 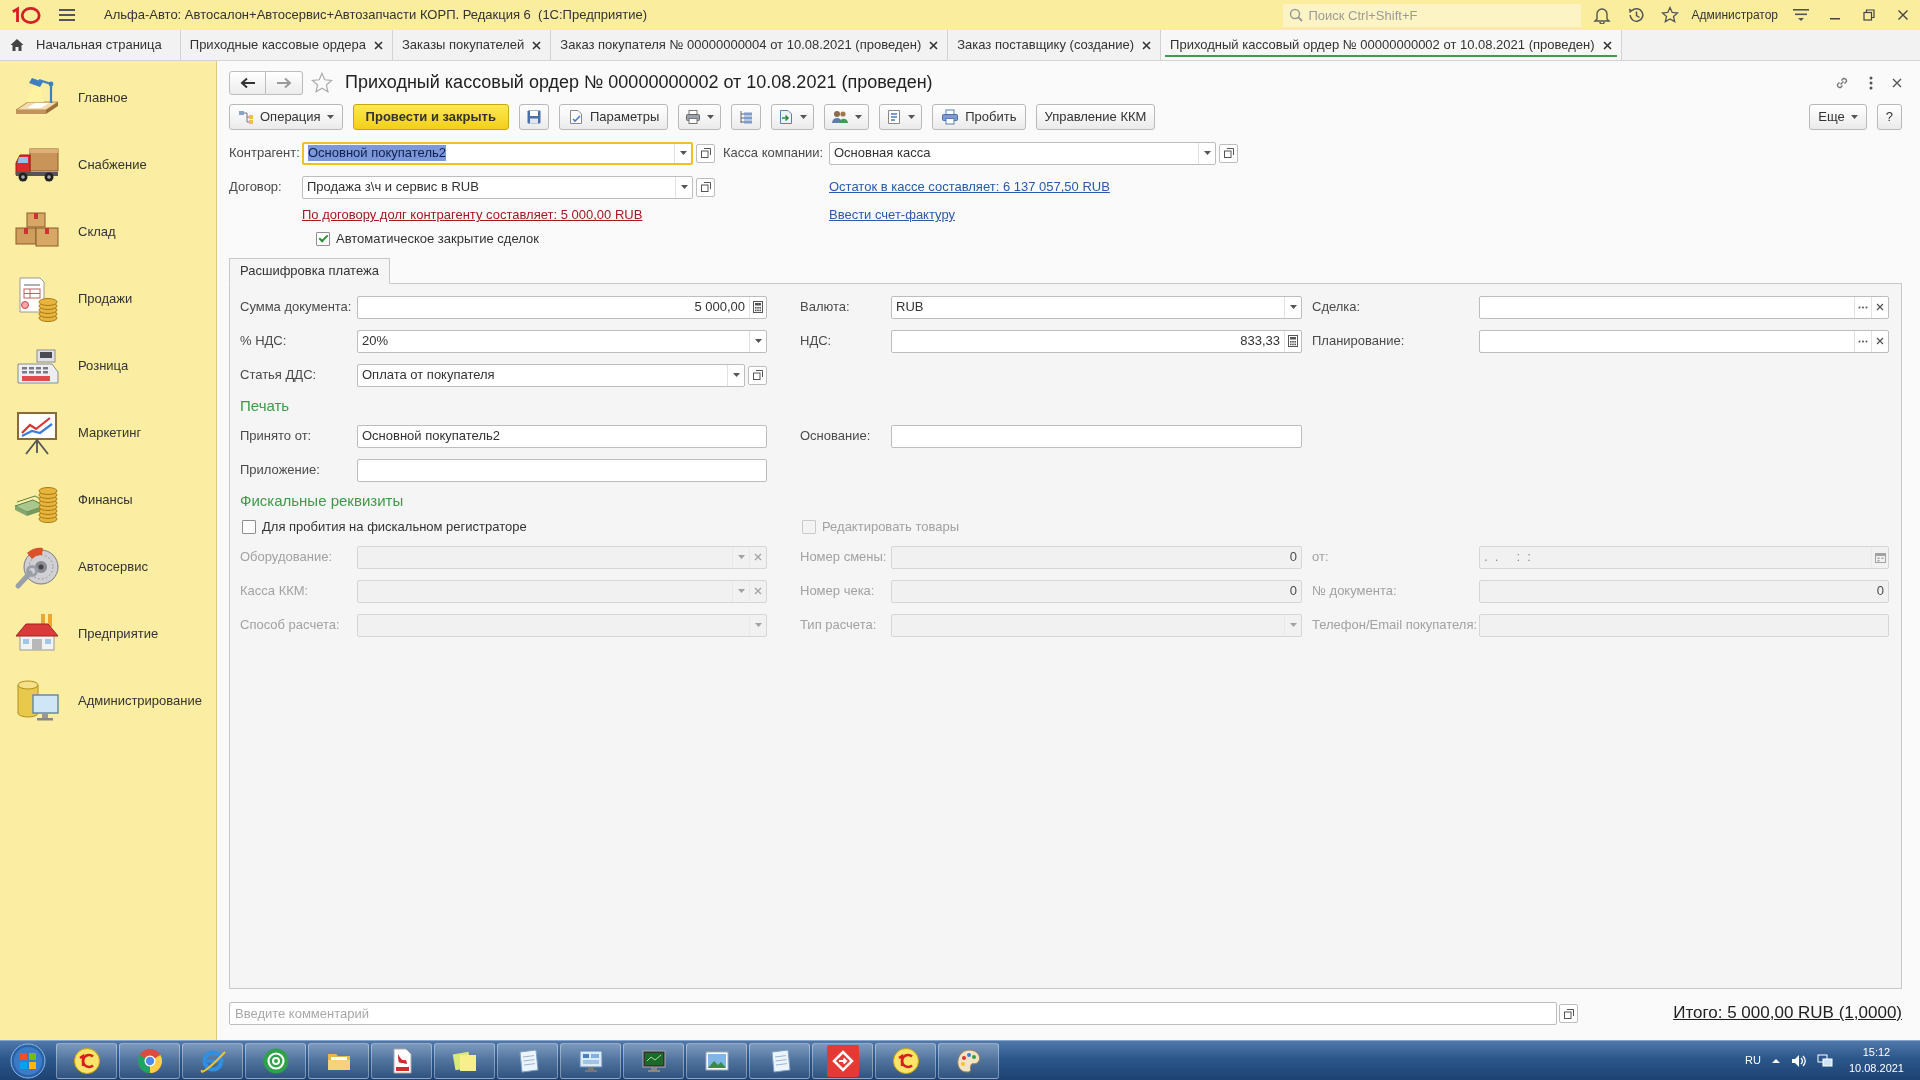 What do you see at coordinates (1801, 15) in the screenshot?
I see `panel-menu-icon` at bounding box center [1801, 15].